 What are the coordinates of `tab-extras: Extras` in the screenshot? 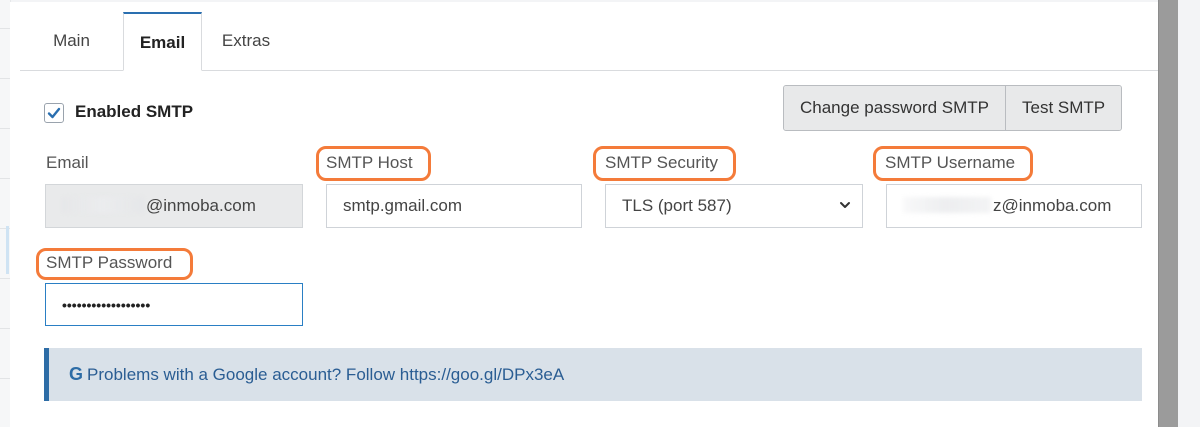 It's located at (246, 41).